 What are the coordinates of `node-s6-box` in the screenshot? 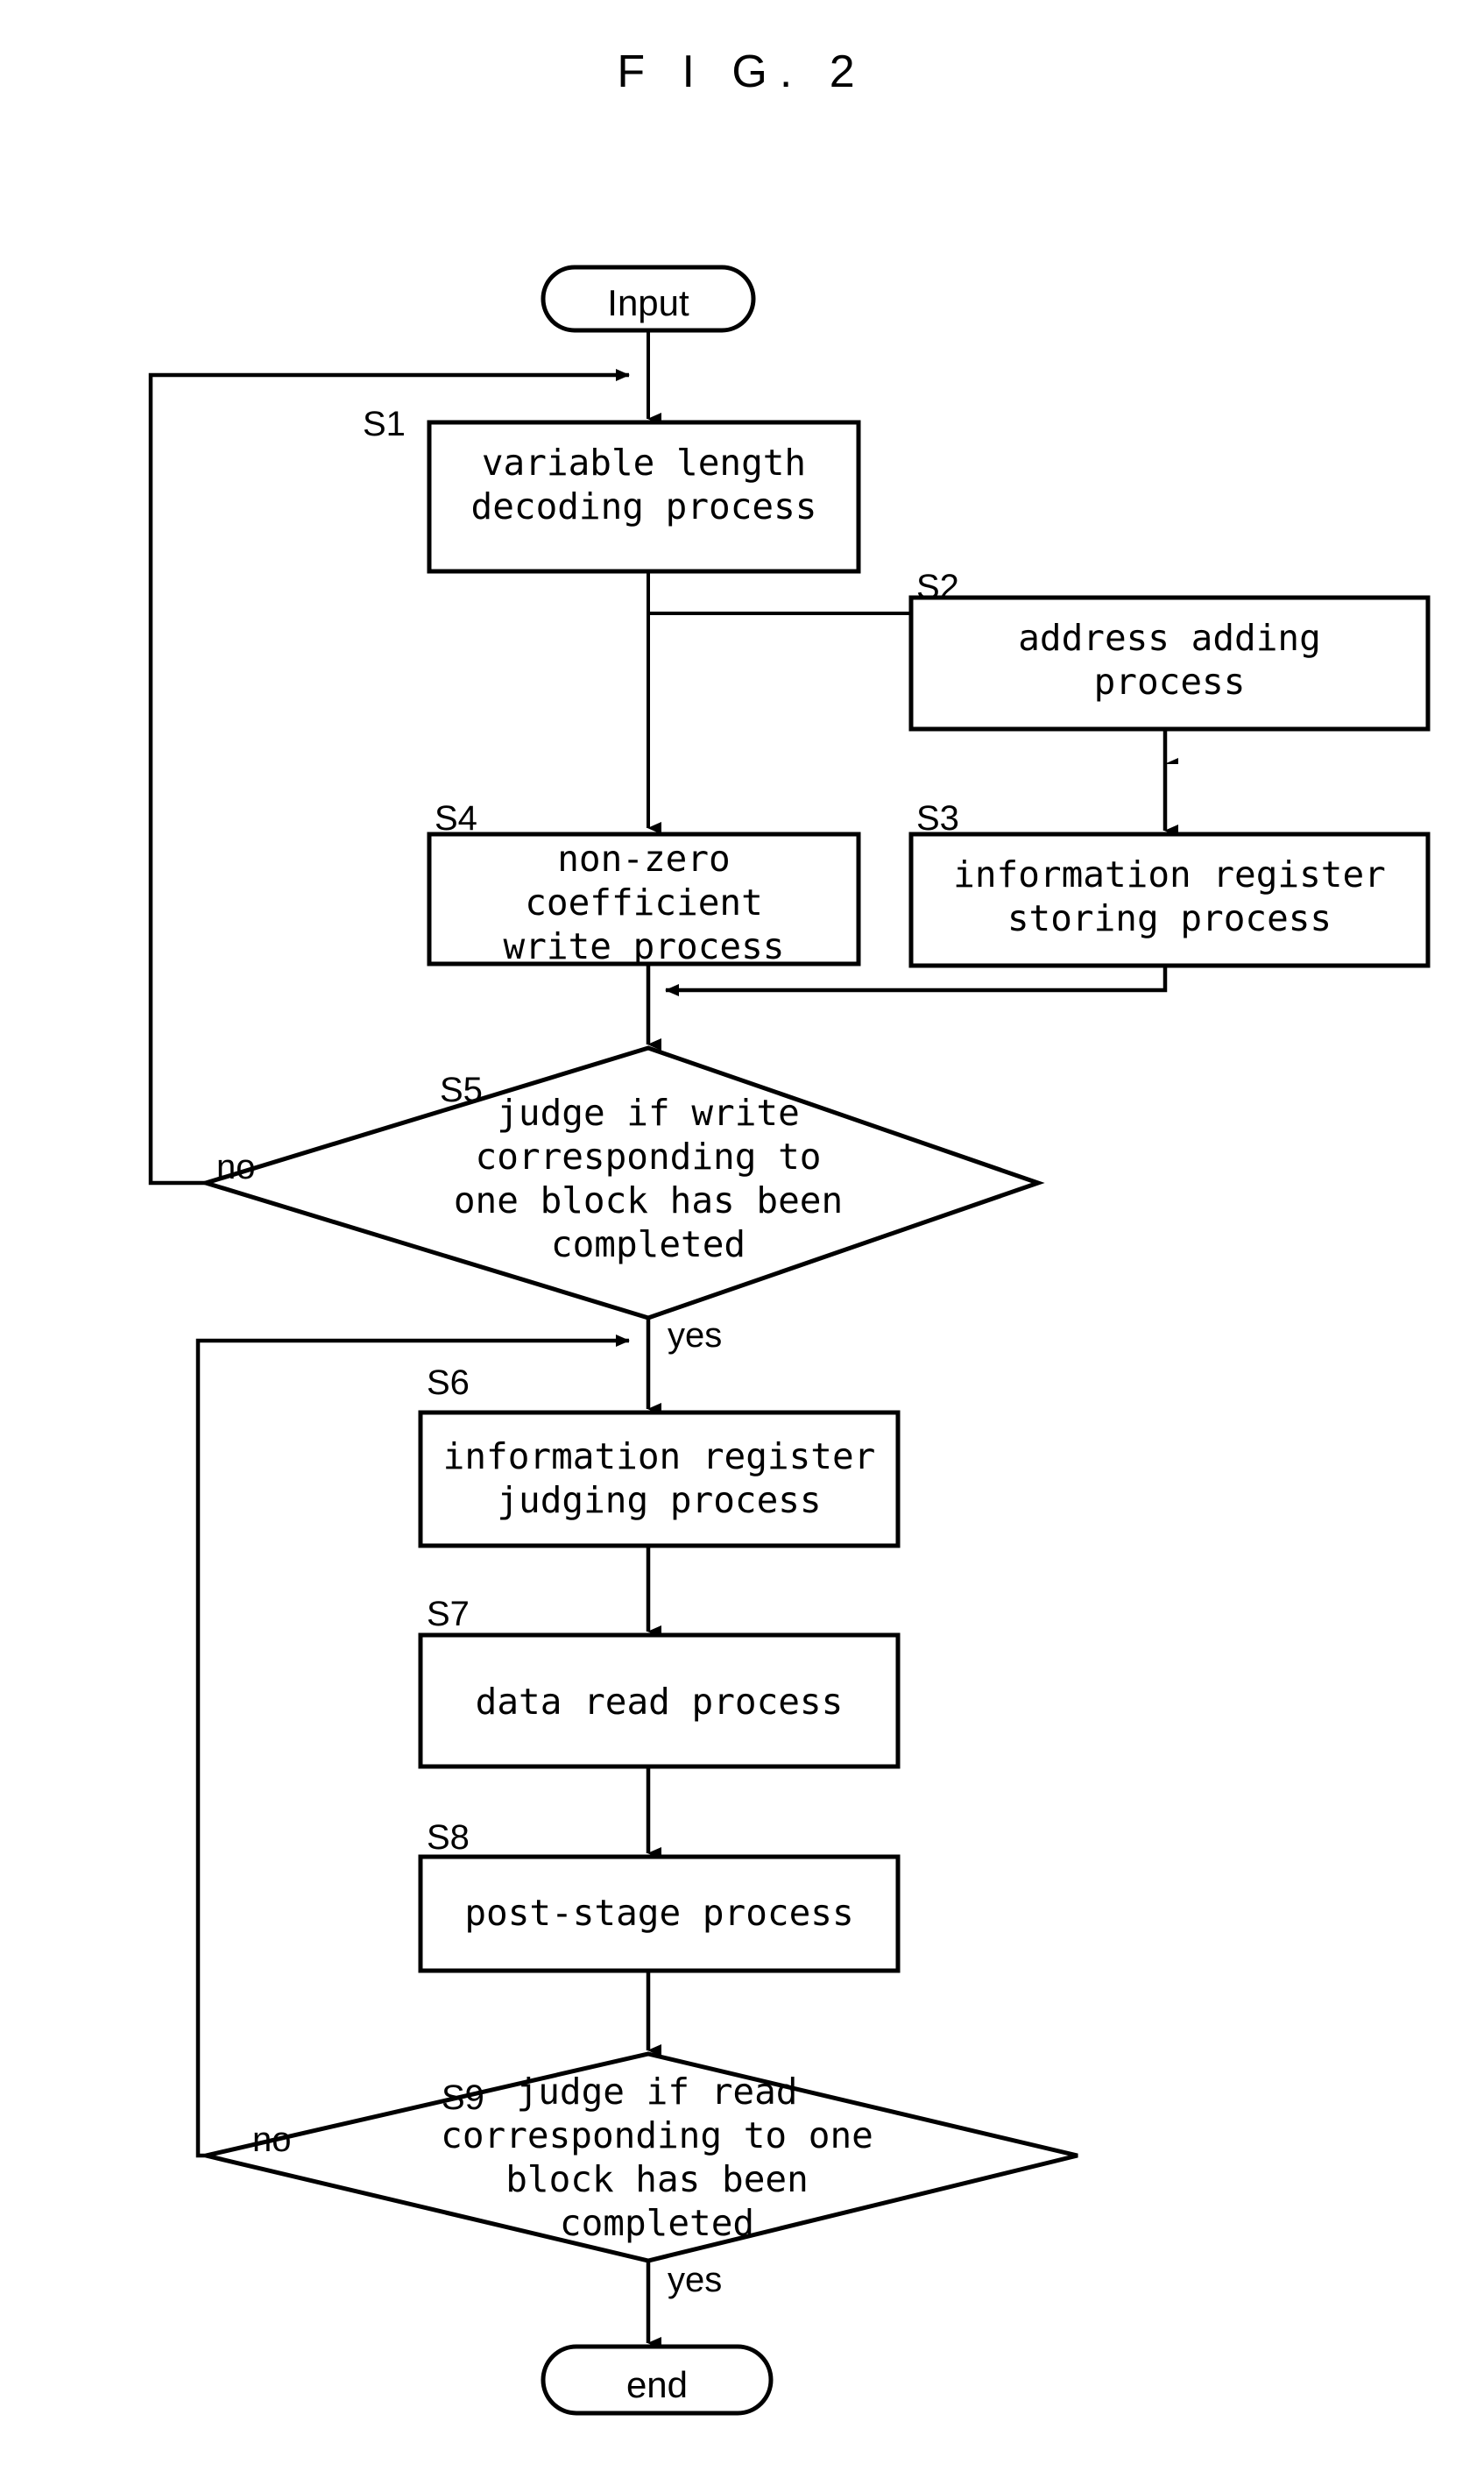 It's located at (659, 1479).